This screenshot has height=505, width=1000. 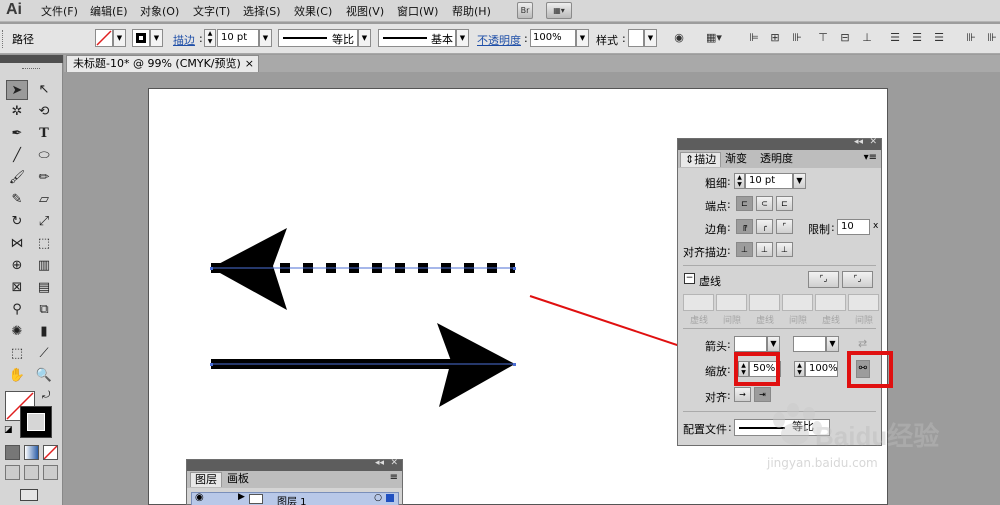 What do you see at coordinates (44, 266) in the screenshot?
I see `perspective-grid-tool-icon: ▥` at bounding box center [44, 266].